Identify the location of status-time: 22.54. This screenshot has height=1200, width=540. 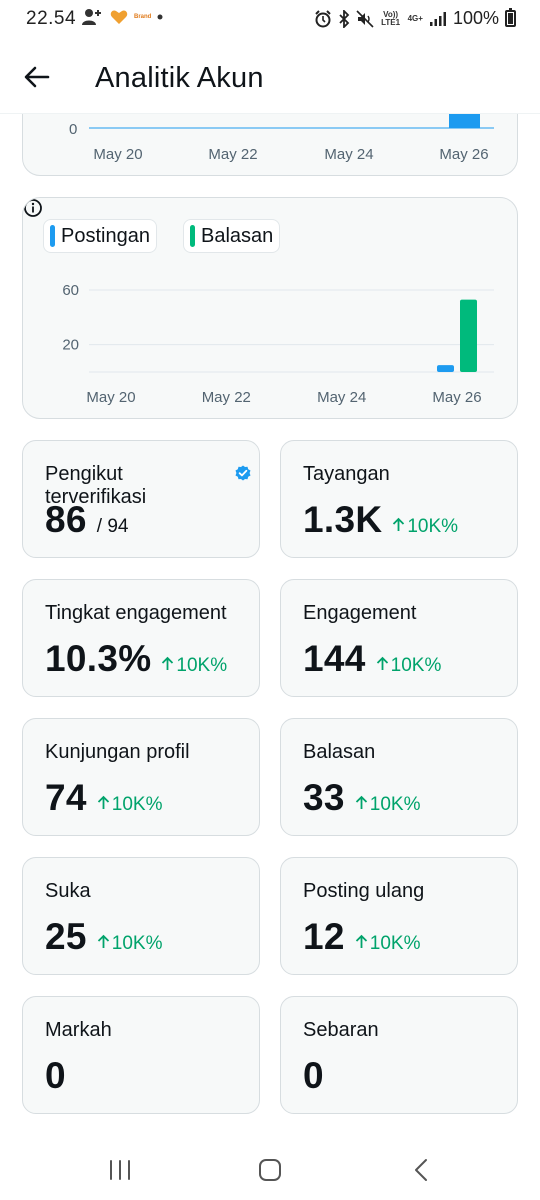
(51, 18).